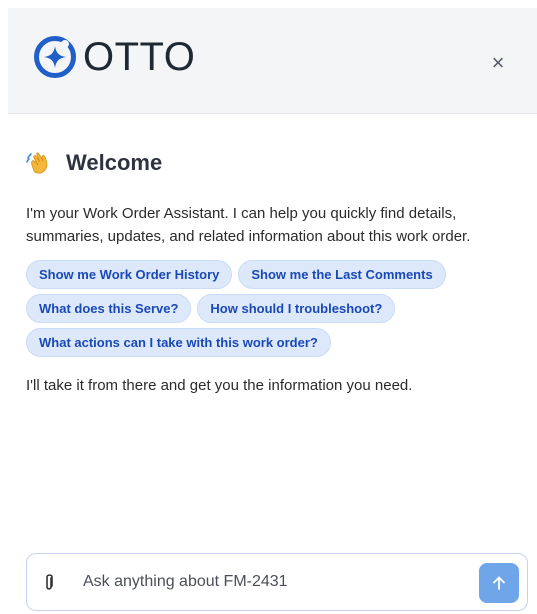  What do you see at coordinates (129, 274) in the screenshot?
I see `suggestion-chip-work-order-history: Show me Work Order History` at bounding box center [129, 274].